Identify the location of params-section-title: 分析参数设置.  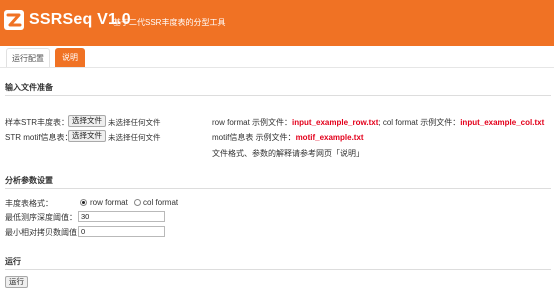
(29, 180).